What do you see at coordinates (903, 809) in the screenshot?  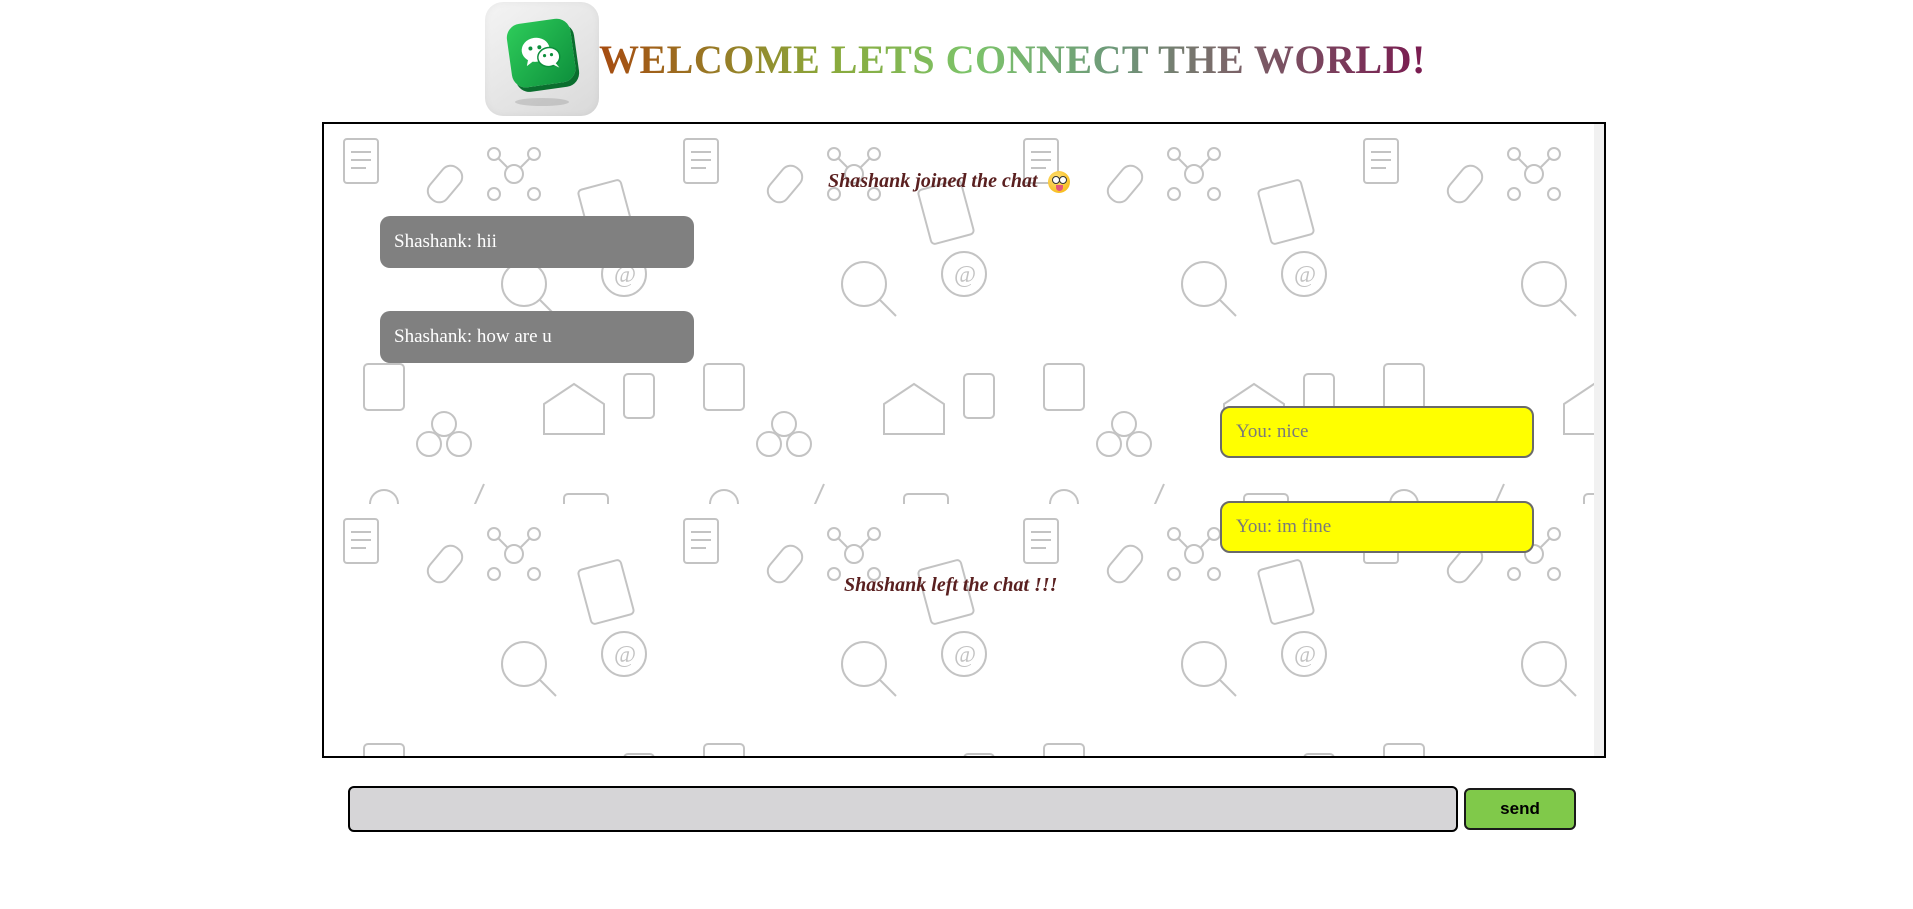 I see `message-input` at bounding box center [903, 809].